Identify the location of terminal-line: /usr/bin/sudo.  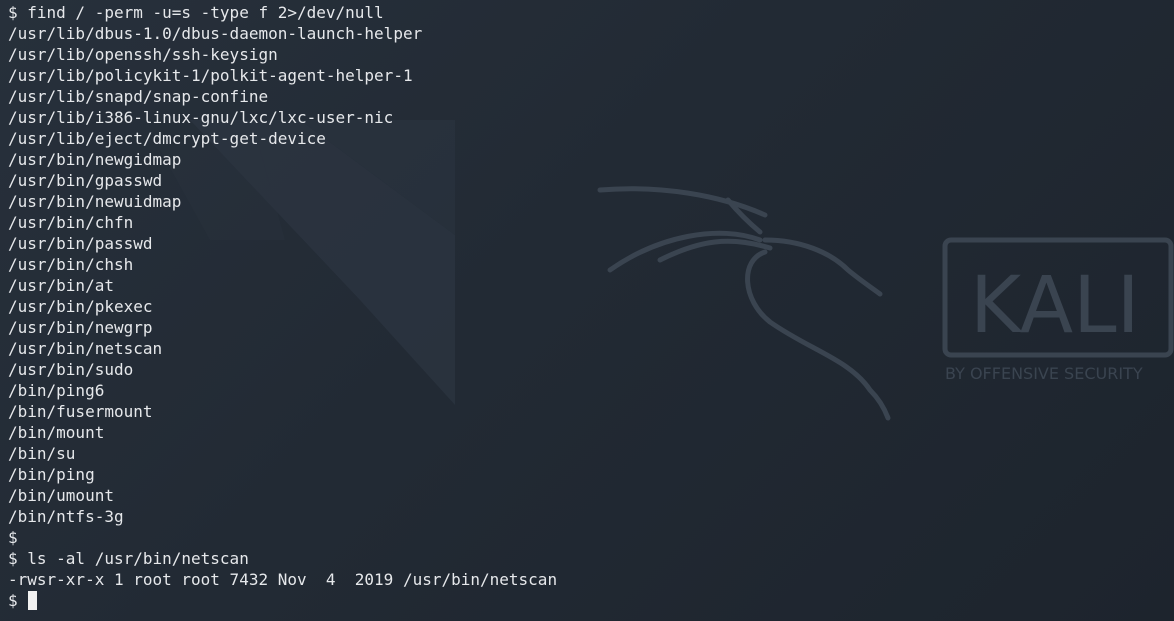
(71, 369).